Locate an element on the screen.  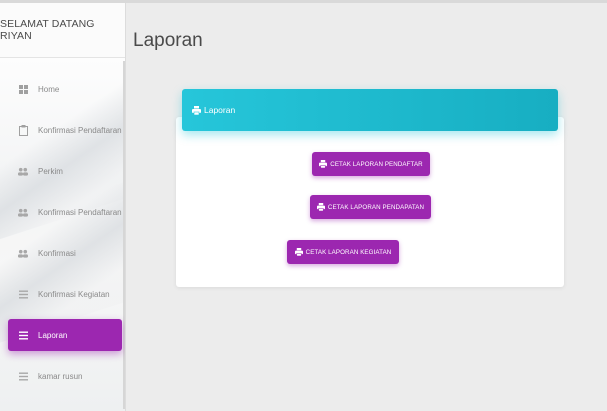
clipboard-icon is located at coordinates (23, 130).